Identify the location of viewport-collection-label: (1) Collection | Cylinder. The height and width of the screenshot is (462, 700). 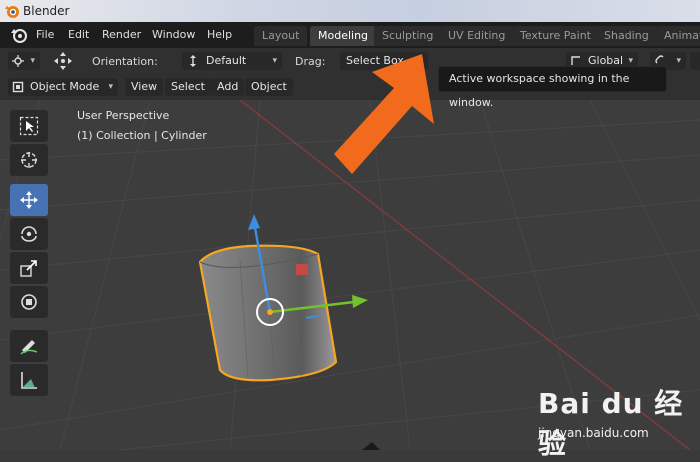
(142, 135).